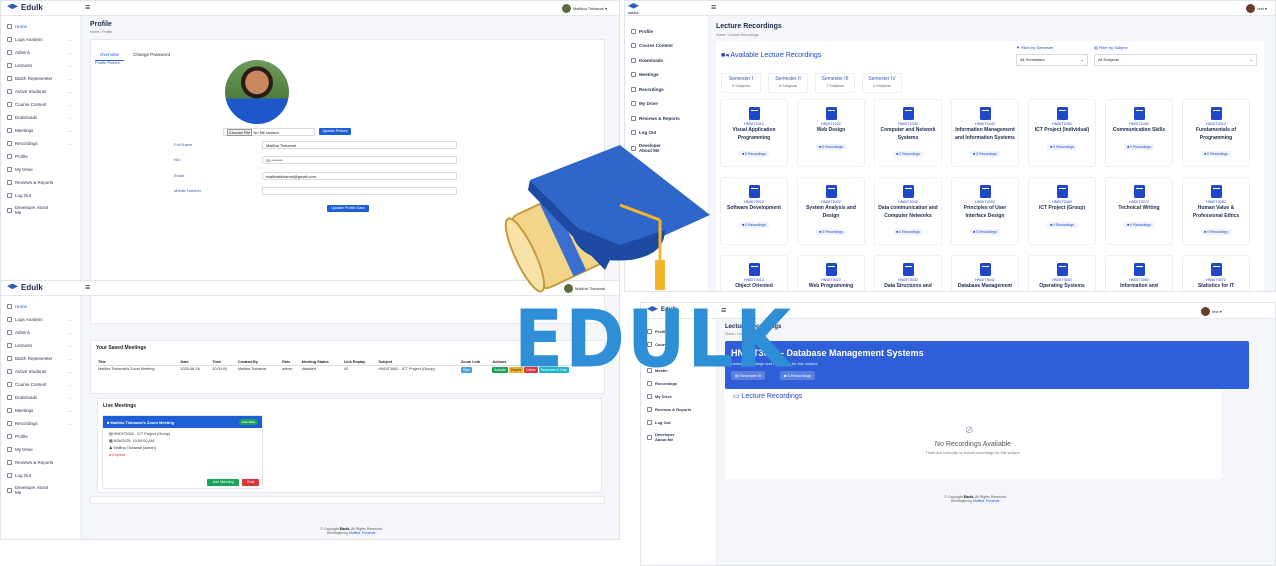 The image size is (1276, 566). I want to click on subject-card: HNDIT2072 Technical Writing ■ 0 Recordings, so click(1139, 211).